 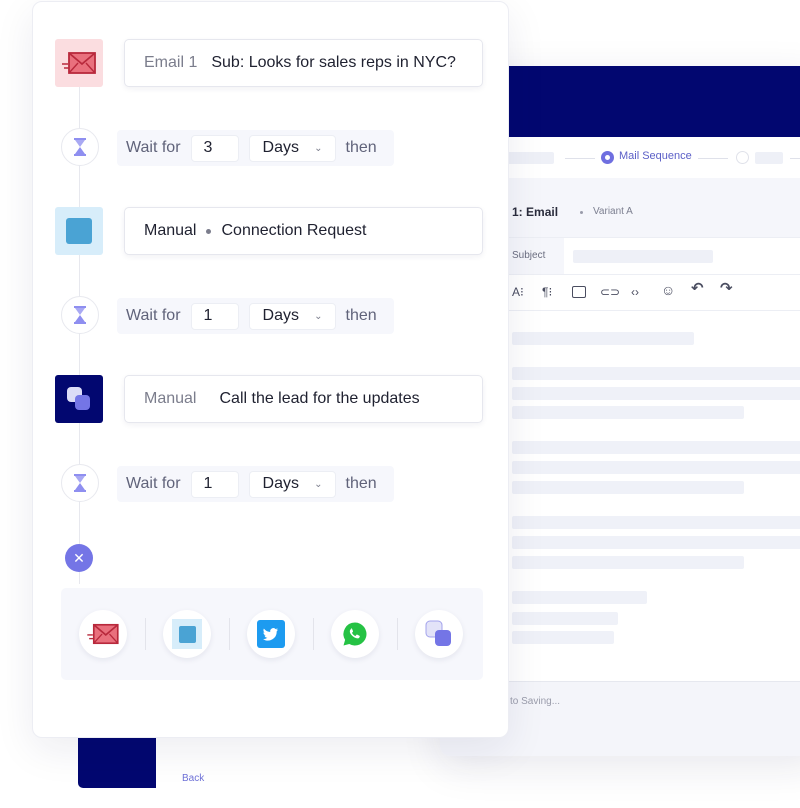 What do you see at coordinates (529, 255) in the screenshot?
I see `subject-label: Subject` at bounding box center [529, 255].